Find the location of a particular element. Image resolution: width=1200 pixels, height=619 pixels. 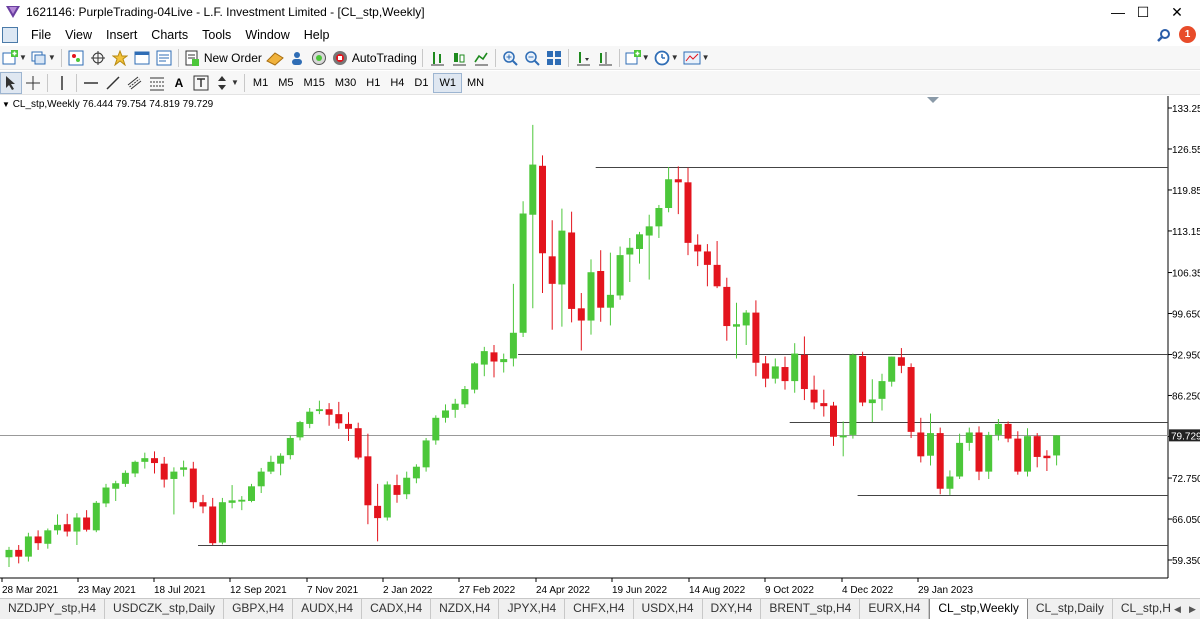

autotrading-label: AutoTrading is located at coordinates (384, 57).